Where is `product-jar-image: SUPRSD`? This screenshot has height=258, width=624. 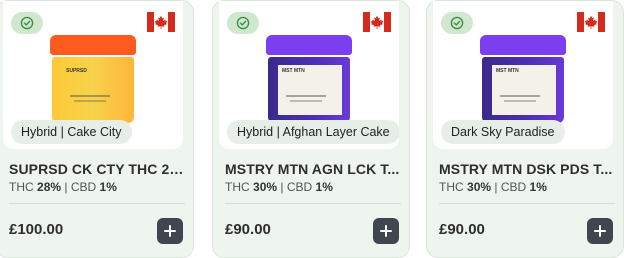 product-jar-image: SUPRSD is located at coordinates (93, 80).